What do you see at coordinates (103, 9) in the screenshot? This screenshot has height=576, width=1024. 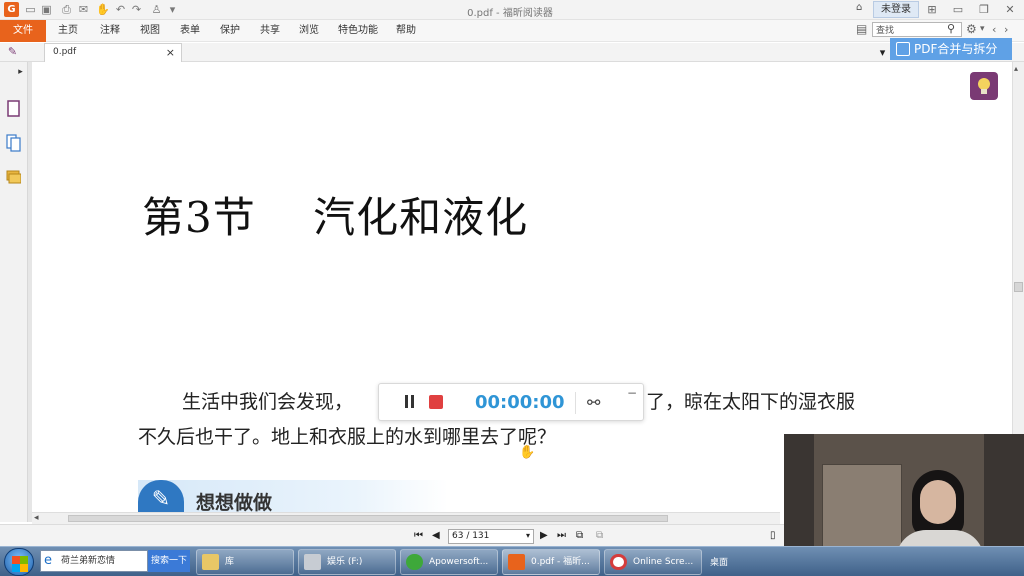 I see `hand-tool-icon: ✋` at bounding box center [103, 9].